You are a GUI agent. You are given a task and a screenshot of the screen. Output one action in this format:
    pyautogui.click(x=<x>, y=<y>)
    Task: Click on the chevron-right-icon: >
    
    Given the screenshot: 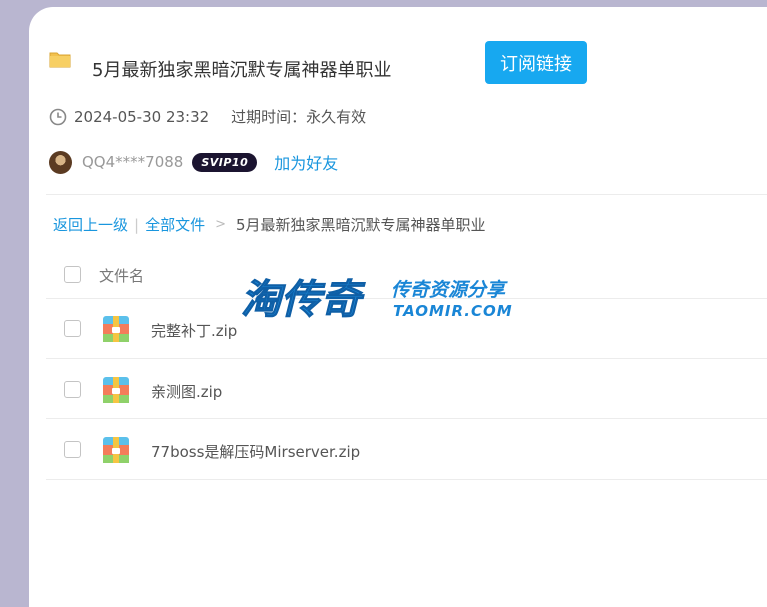 What is the action you would take?
    pyautogui.click(x=220, y=224)
    